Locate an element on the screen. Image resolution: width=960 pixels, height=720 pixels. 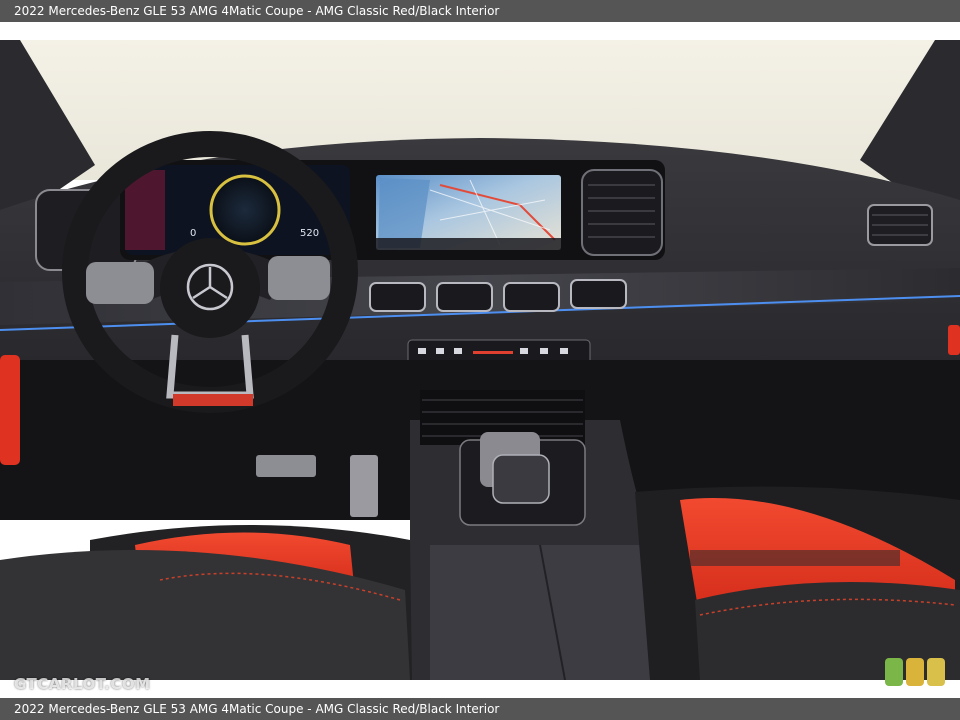
right-wheel-buttons is located at coordinates (299, 278).